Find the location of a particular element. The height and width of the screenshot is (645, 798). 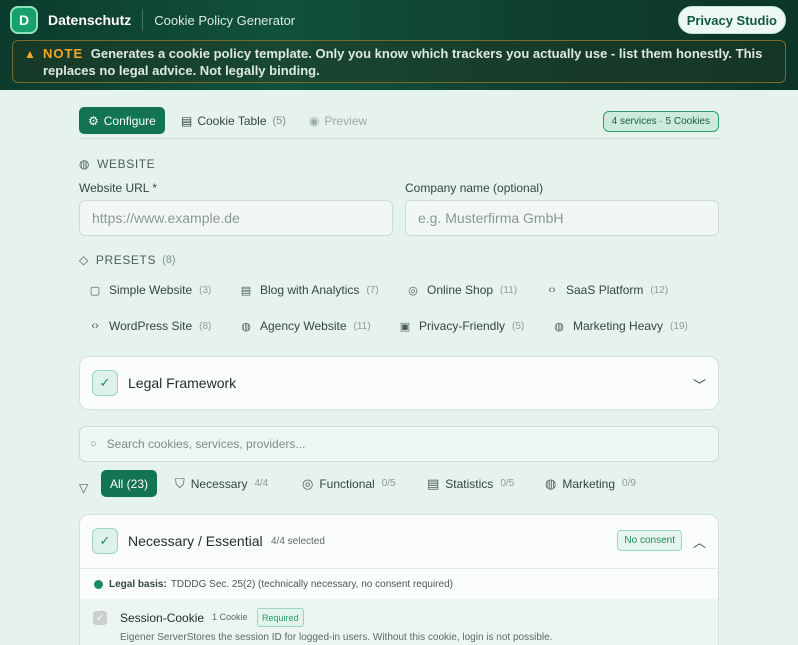

preset-label: Agency Website is located at coordinates (303, 326).